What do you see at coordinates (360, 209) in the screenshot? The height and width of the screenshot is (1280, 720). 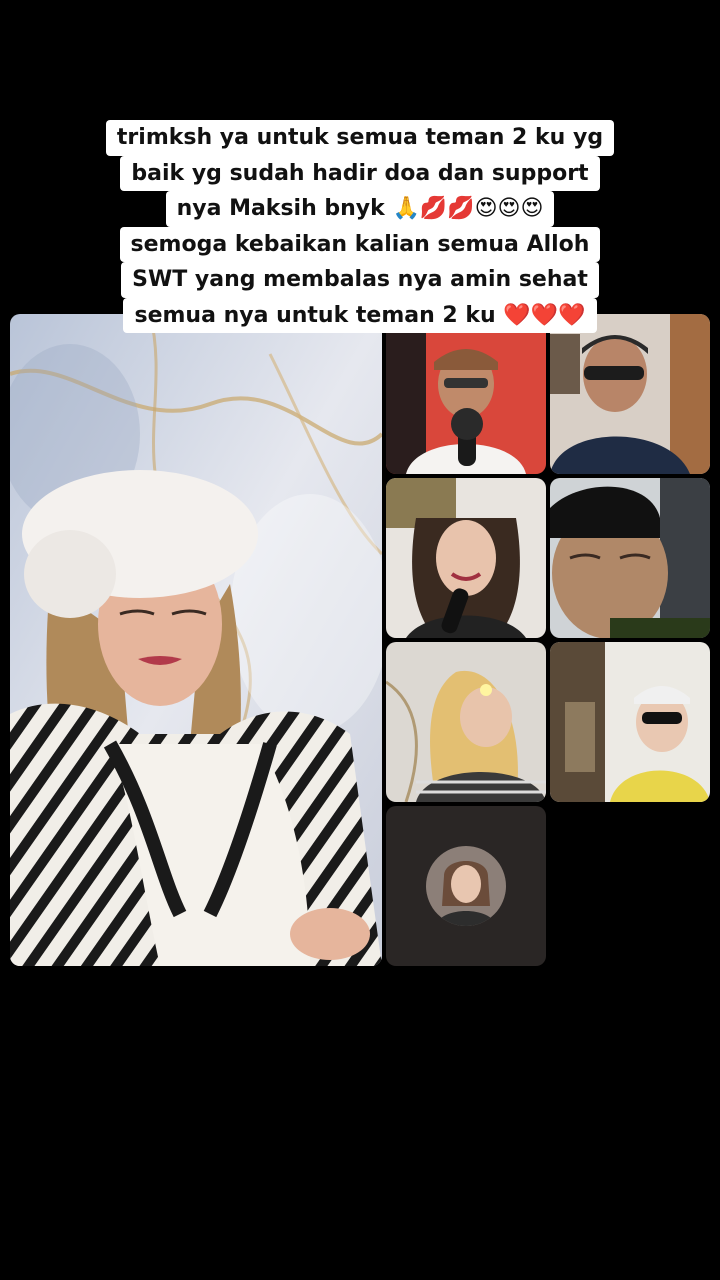 I see `caption-line-3: nya Maksih bnyk 🙏💋💋😍😍😍` at bounding box center [360, 209].